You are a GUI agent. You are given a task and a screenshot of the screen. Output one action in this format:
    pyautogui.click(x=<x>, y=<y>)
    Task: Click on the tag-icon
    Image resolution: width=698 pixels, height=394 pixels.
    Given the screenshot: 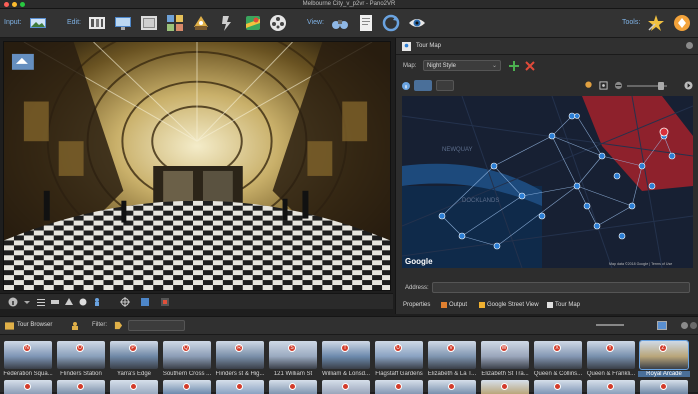 What is the action you would take?
    pyautogui.click(x=118, y=325)
    